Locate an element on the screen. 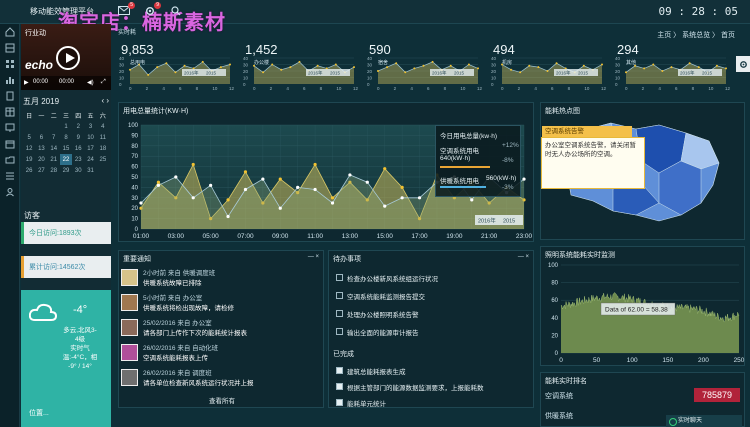  calendar-day: 15 is located at coordinates (66, 148).